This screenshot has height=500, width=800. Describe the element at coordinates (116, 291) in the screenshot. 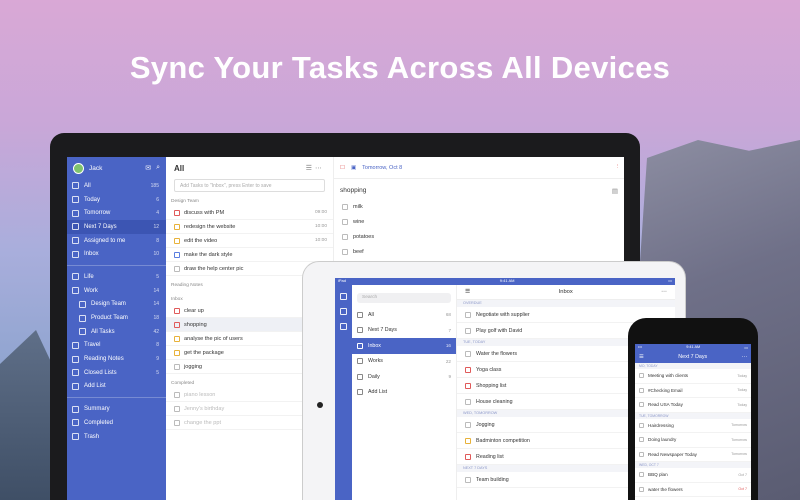

I see `sidebar-list: Work 14` at that location.